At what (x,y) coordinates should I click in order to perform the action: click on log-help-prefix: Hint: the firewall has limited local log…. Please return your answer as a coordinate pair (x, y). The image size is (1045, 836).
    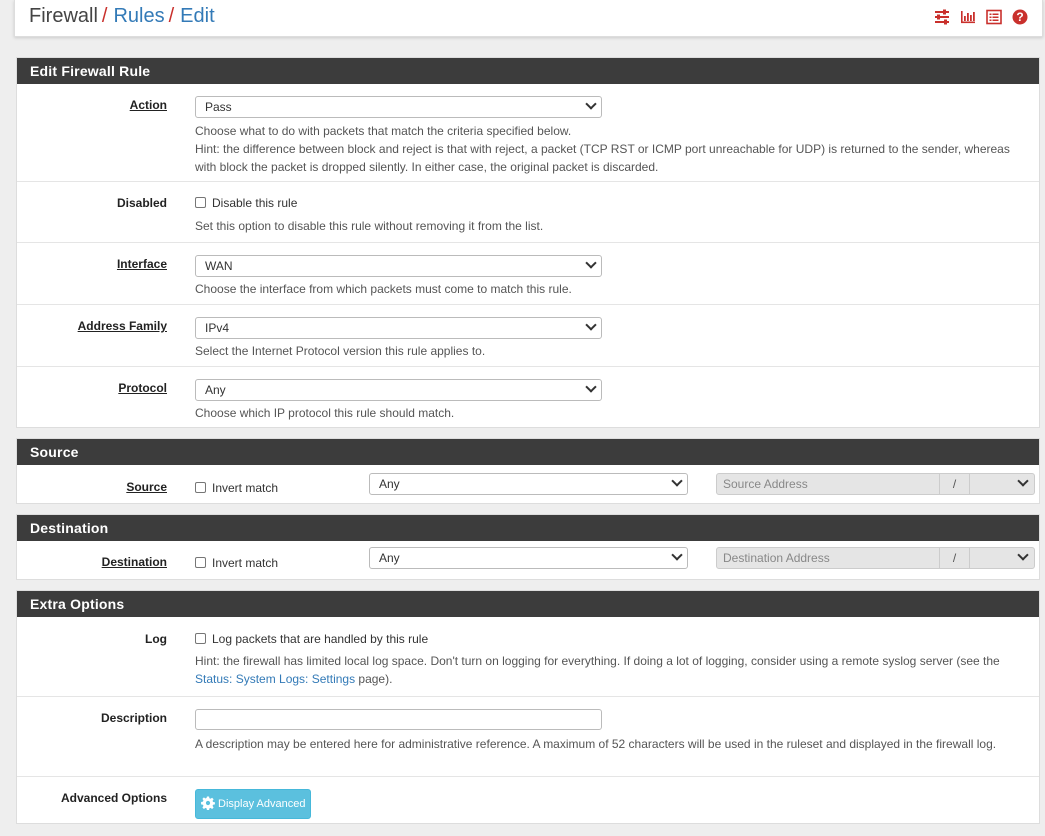
    Looking at the image, I should click on (597, 661).